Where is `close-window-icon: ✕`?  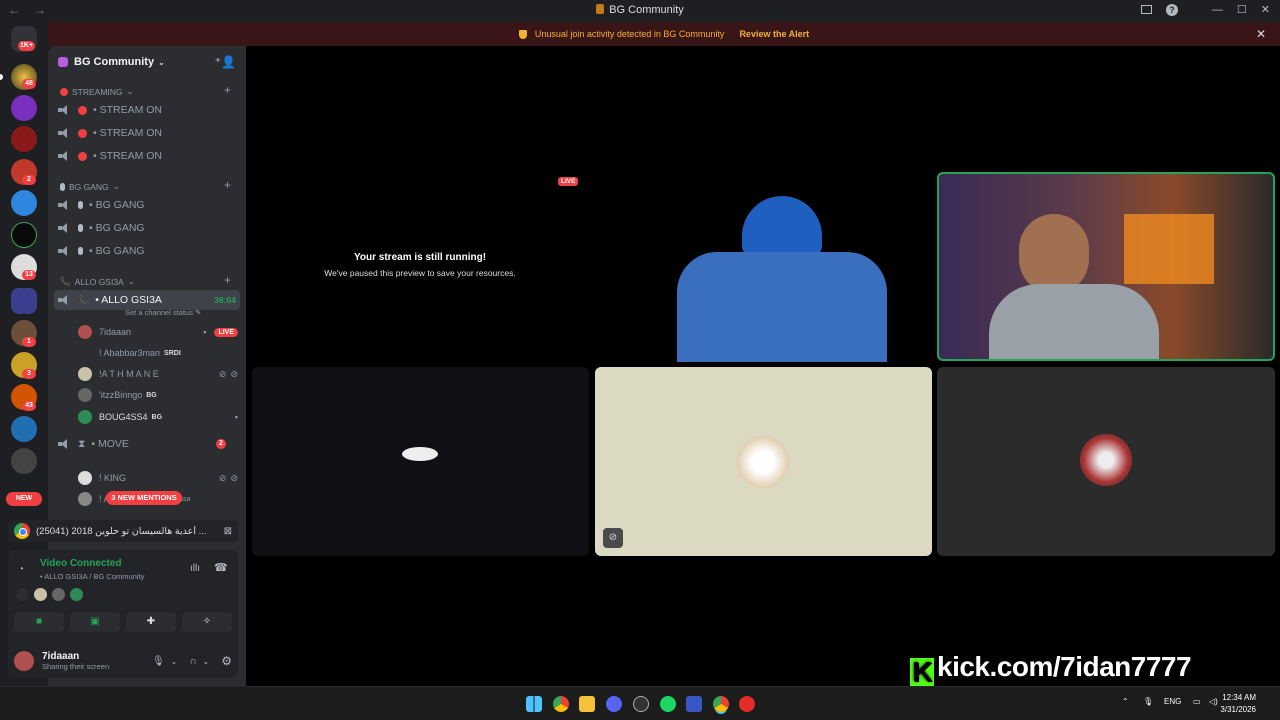 close-window-icon: ✕ is located at coordinates (1265, 9).